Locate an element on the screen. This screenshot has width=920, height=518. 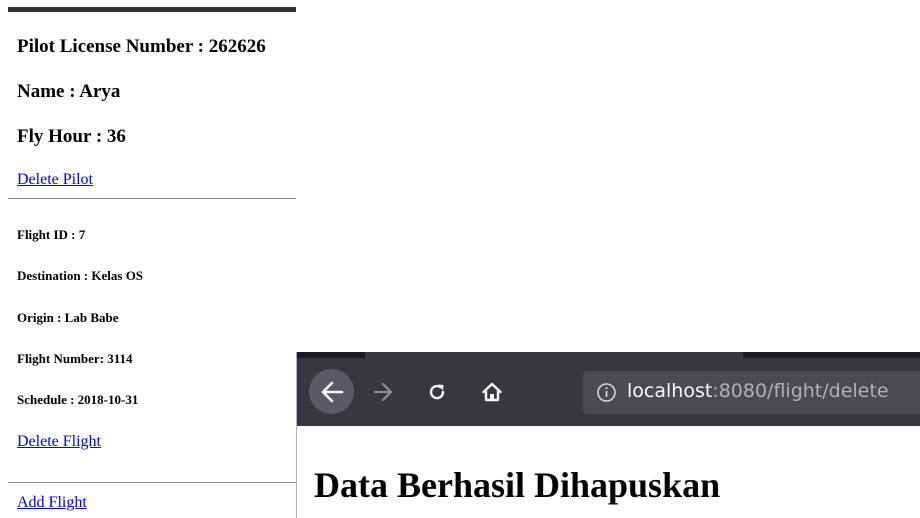
delete-flight-link: Delete Flight is located at coordinates (59, 442).